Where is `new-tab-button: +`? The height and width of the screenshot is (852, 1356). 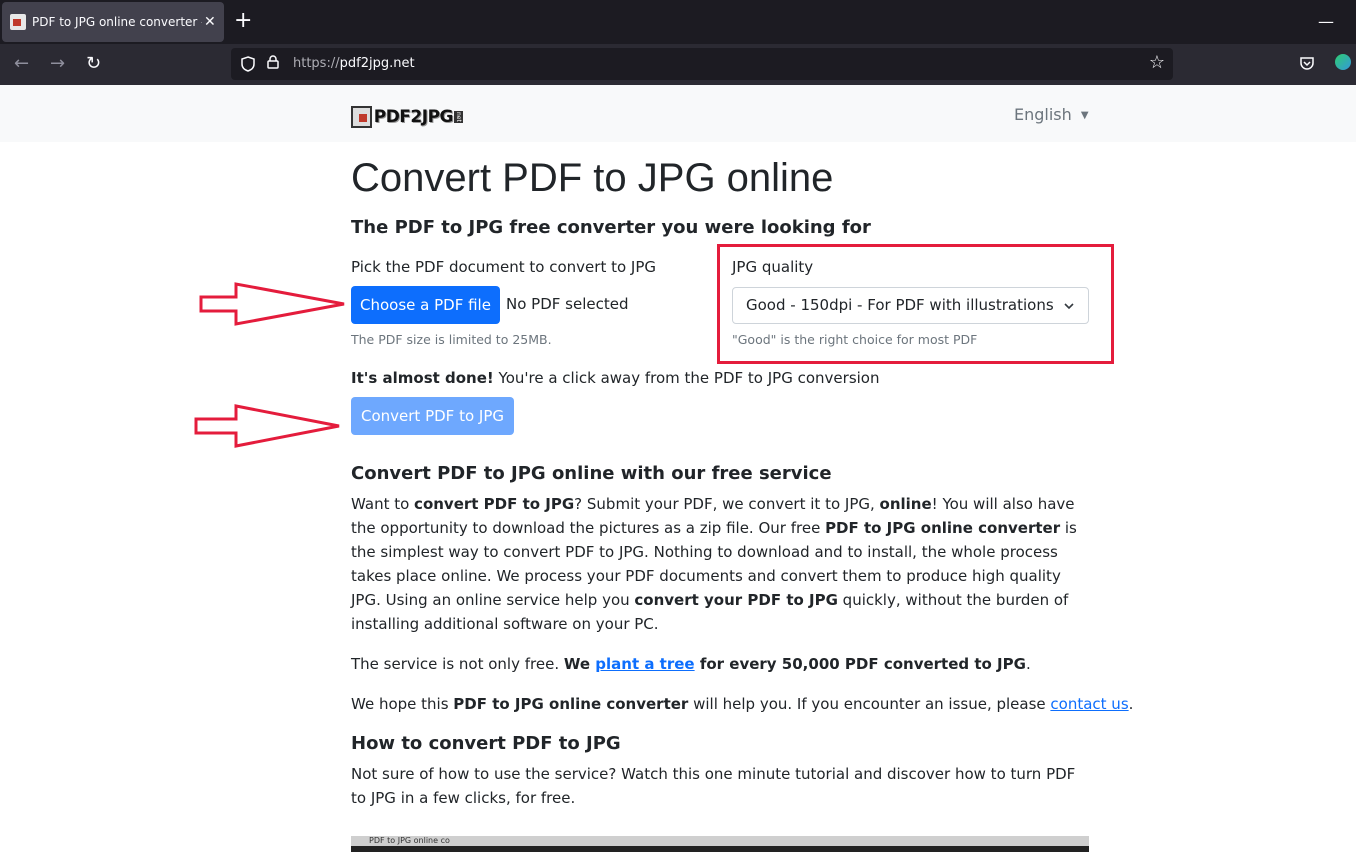
new-tab-button: + is located at coordinates (243, 21).